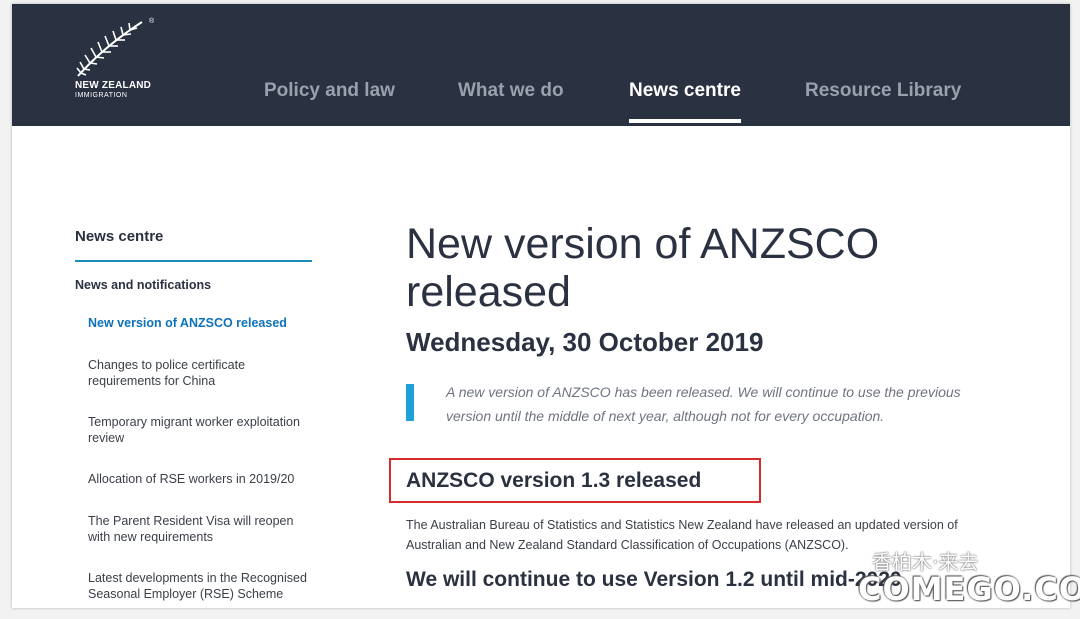  I want to click on sidebar-title: News centre, so click(119, 236).